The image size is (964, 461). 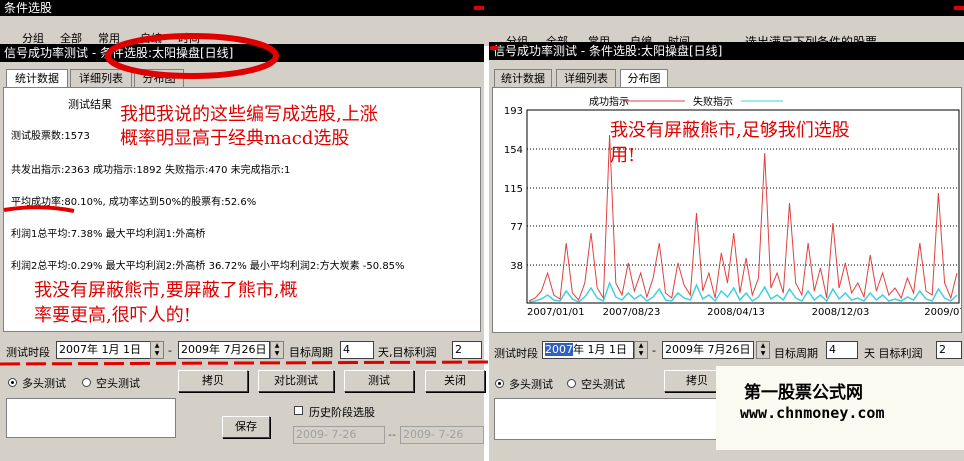 What do you see at coordinates (586, 78) in the screenshot?
I see `right-tab-detail: 详细列表` at bounding box center [586, 78].